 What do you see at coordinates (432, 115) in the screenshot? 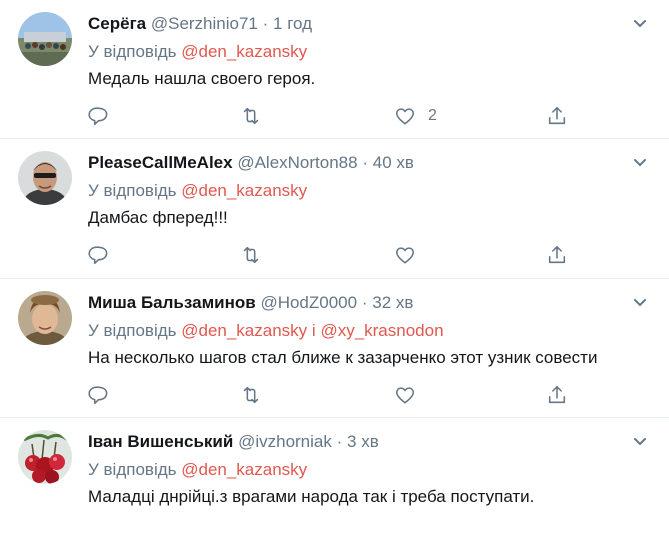
I see `like-count: 2` at bounding box center [432, 115].